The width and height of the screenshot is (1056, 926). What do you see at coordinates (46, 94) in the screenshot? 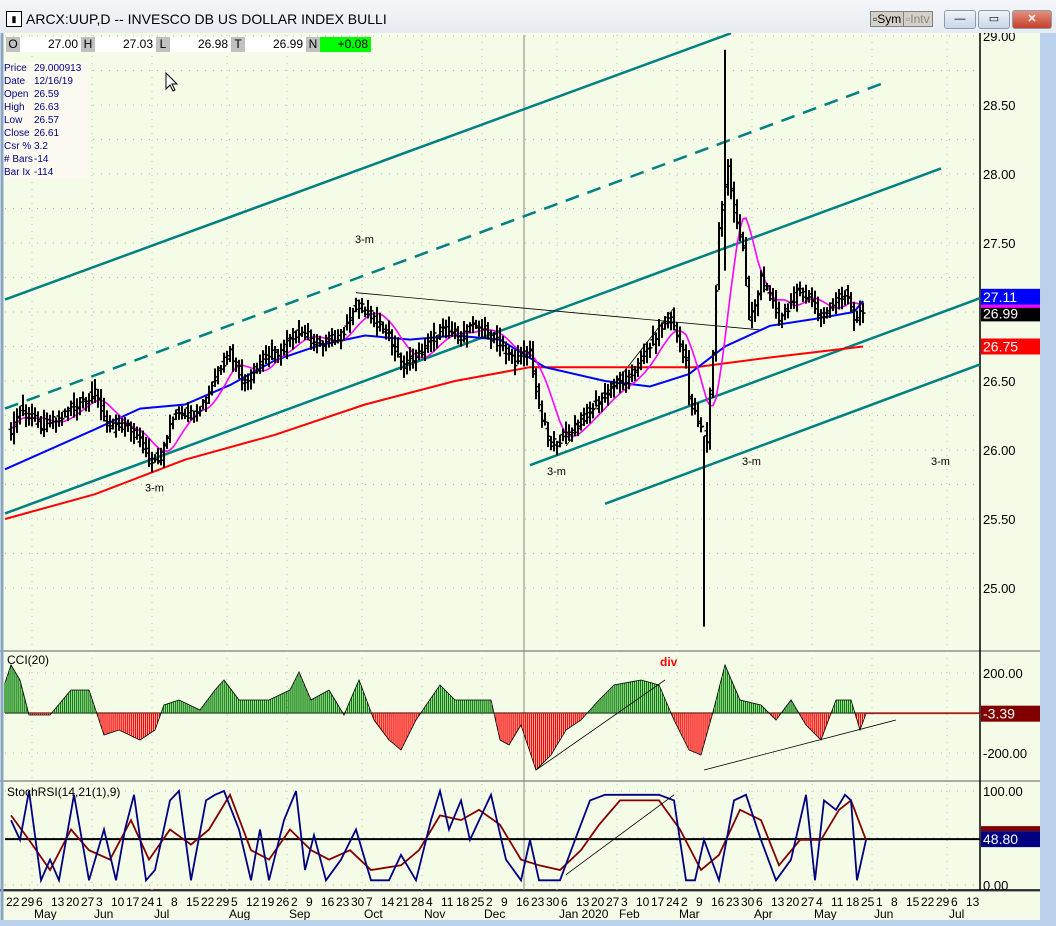
I see `info-row: Open 26.59` at bounding box center [46, 94].